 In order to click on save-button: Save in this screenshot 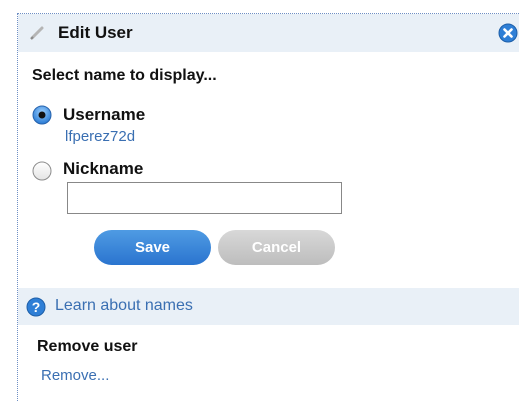, I will do `click(152, 247)`.